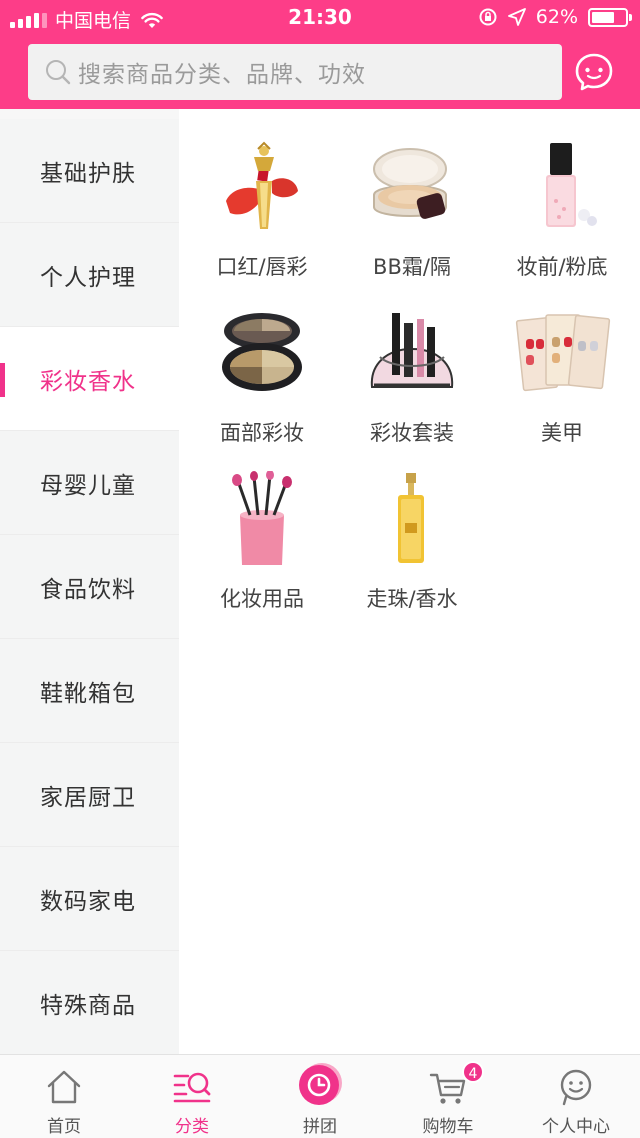  I want to click on subcategory-label: 面部彩妆, so click(262, 433).